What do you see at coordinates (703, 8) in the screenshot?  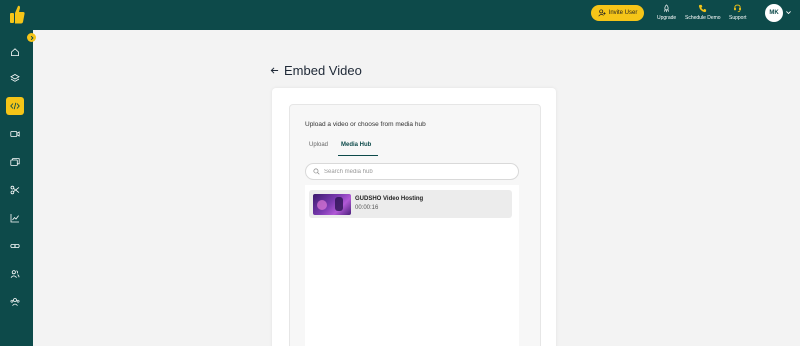 I see `phone-icon` at bounding box center [703, 8].